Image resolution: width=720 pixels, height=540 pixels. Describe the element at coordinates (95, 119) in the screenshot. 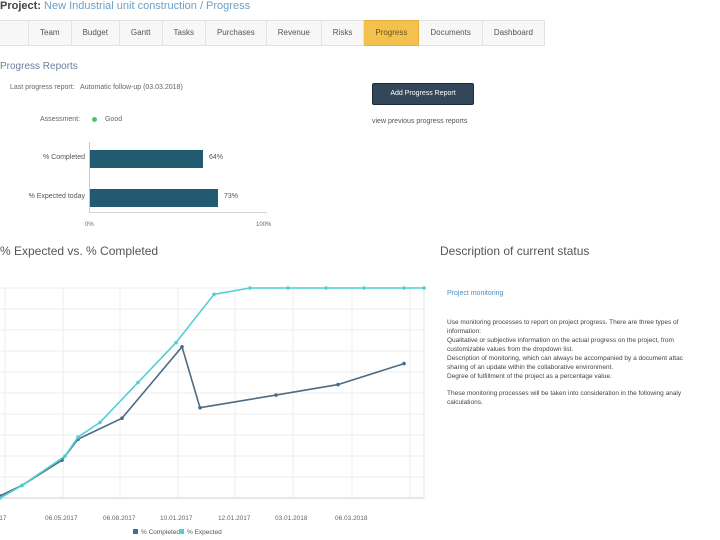

I see `assessment-status-icon` at that location.